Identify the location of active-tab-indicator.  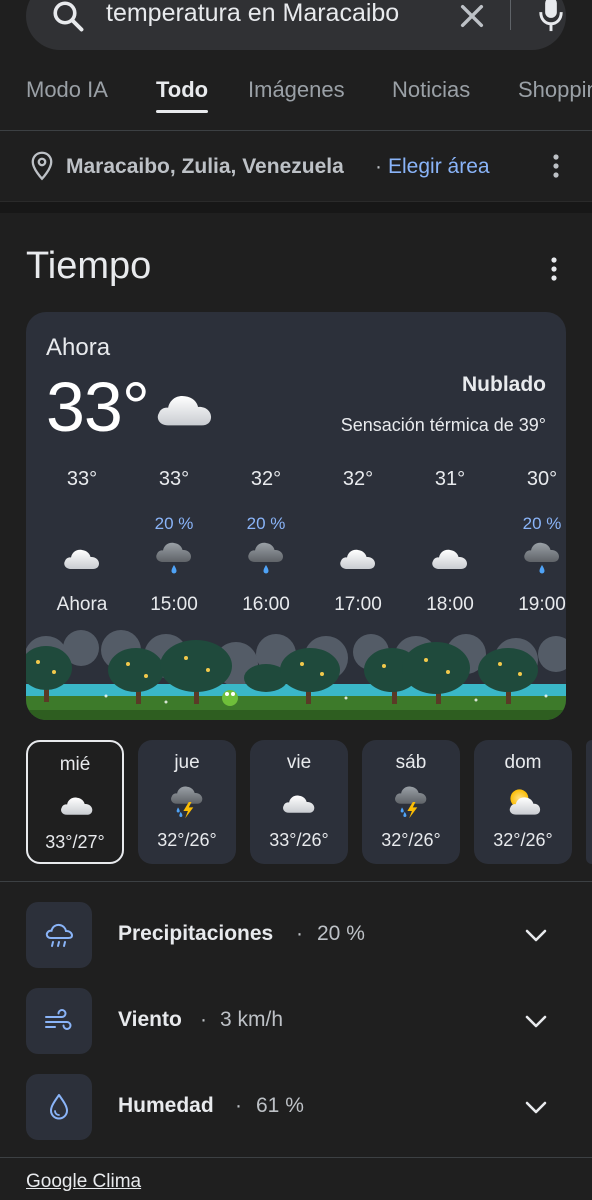
(182, 111).